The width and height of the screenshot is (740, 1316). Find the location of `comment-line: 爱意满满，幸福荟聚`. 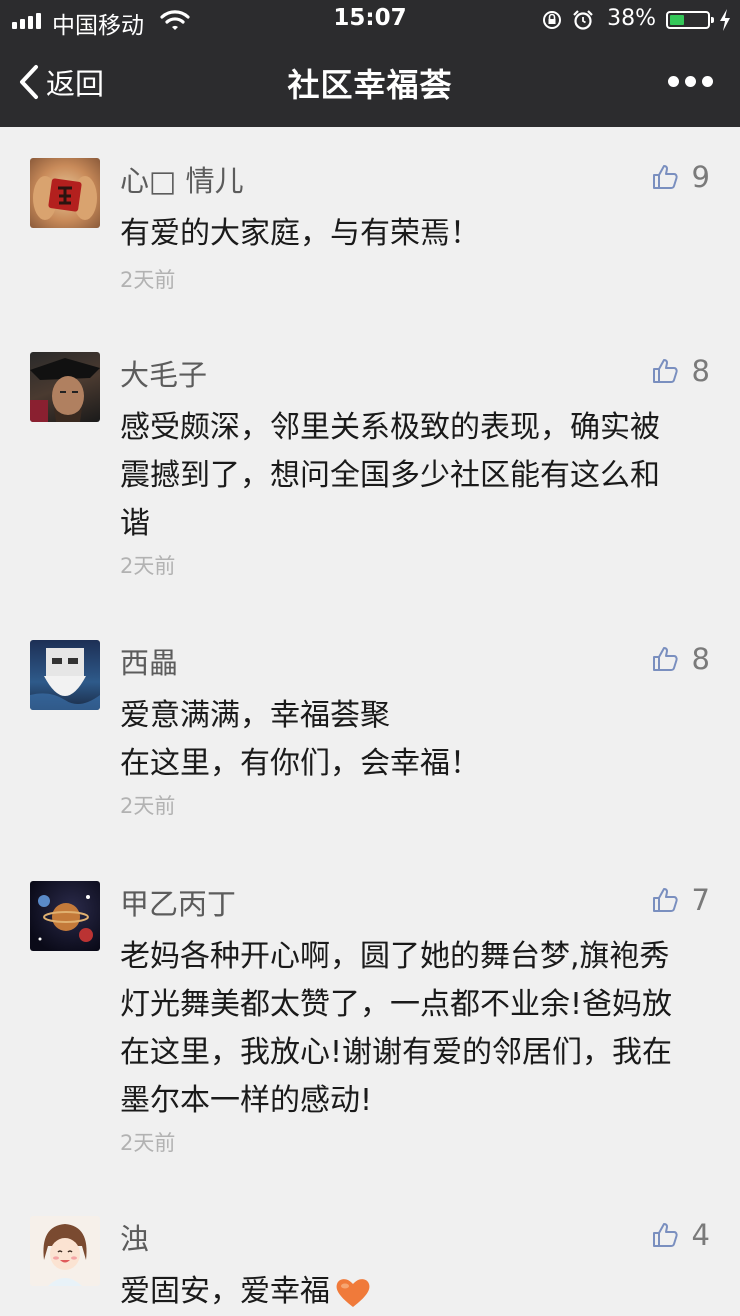

comment-line: 爱意满满，幸福荟聚 is located at coordinates (255, 715).